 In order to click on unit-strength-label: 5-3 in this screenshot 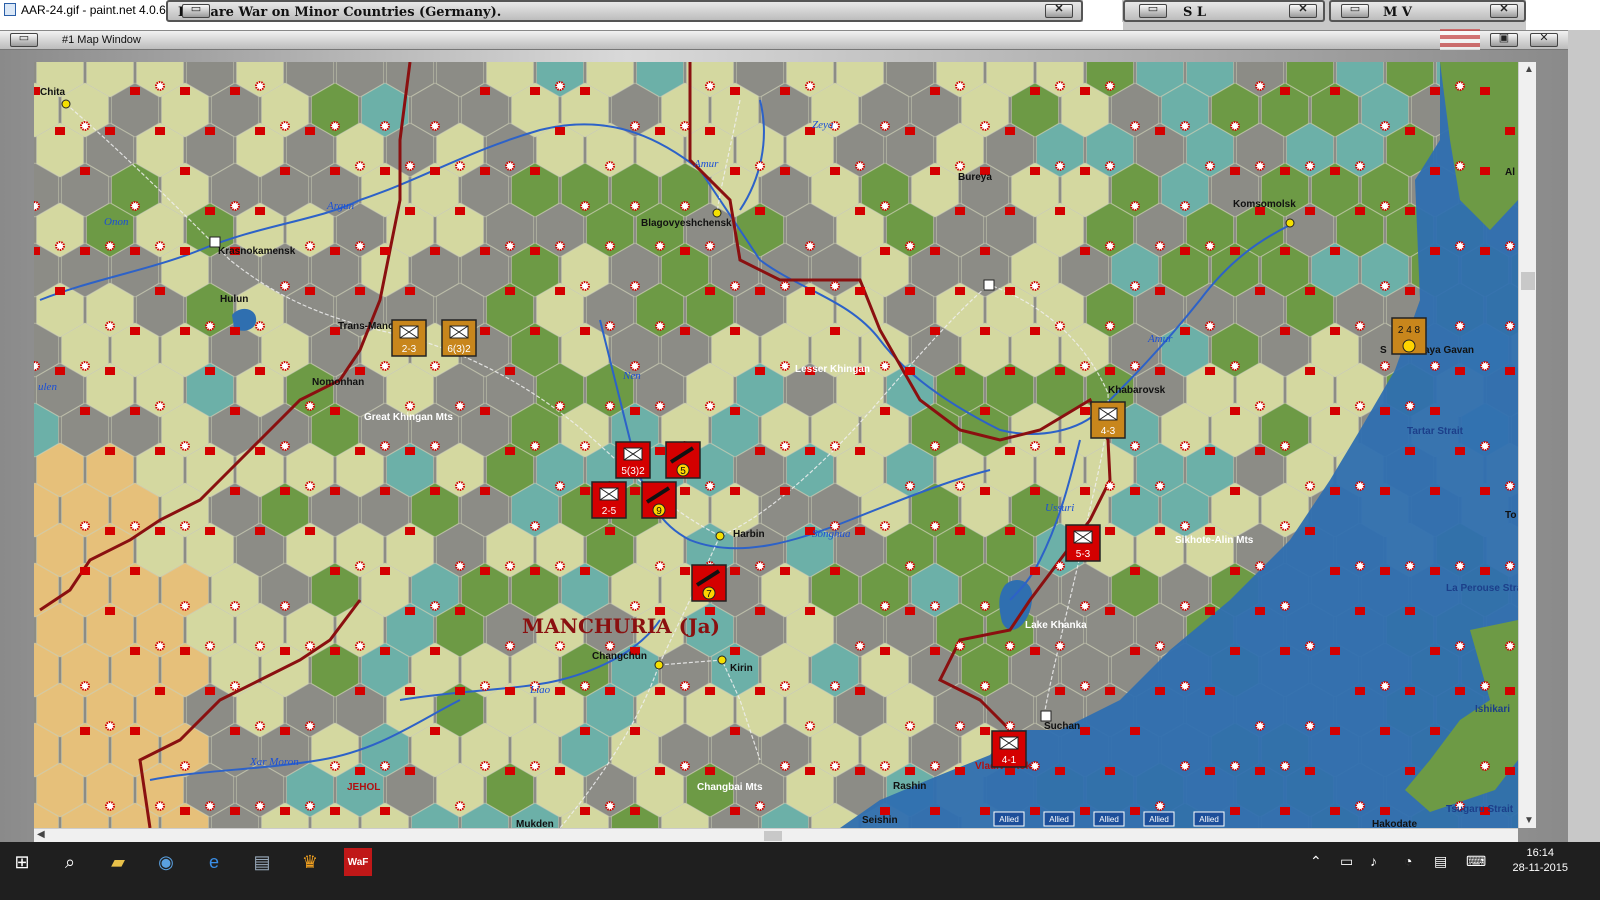, I will do `click(1083, 554)`.